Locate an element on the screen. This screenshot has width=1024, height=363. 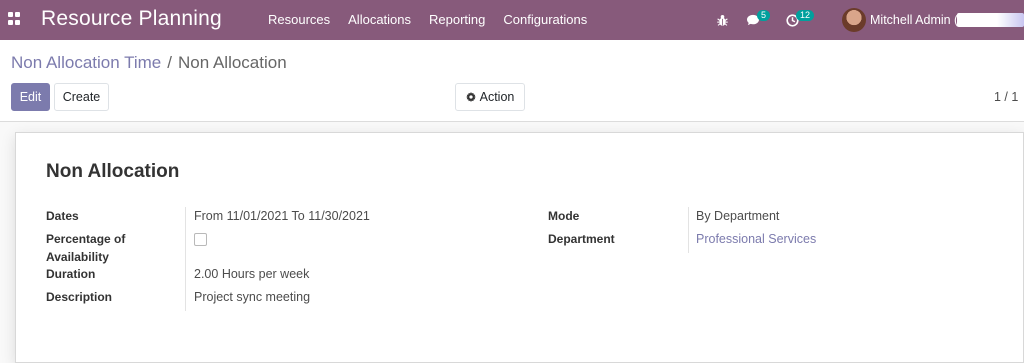
action-button-label: Action is located at coordinates (497, 97).